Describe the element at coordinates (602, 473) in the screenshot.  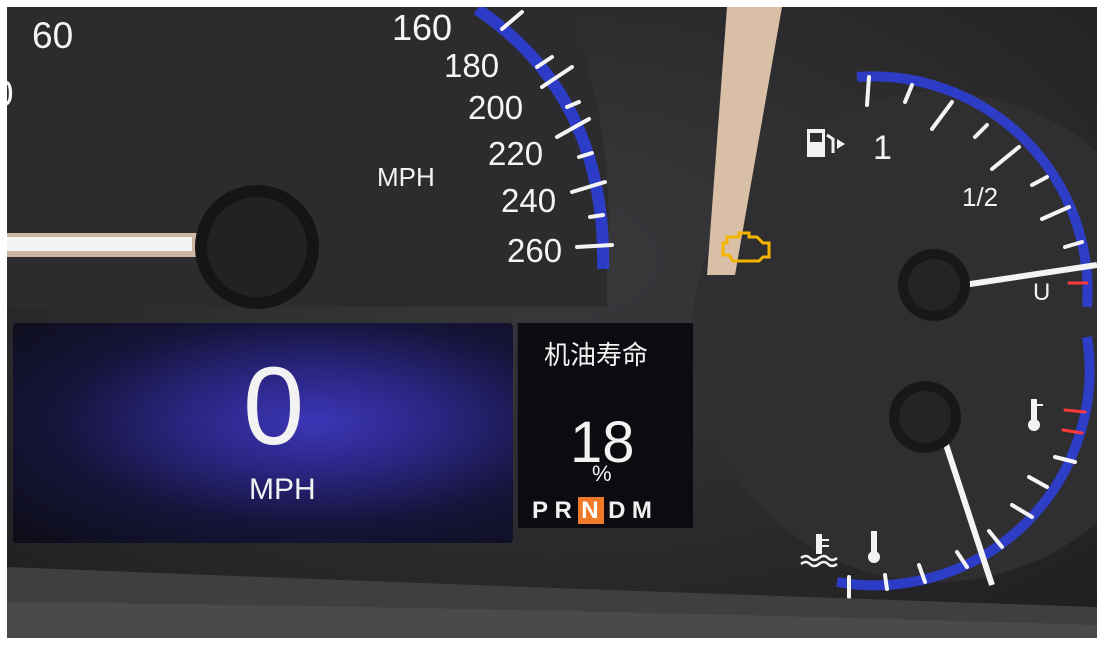
I see `oil-life-unit: %` at that location.